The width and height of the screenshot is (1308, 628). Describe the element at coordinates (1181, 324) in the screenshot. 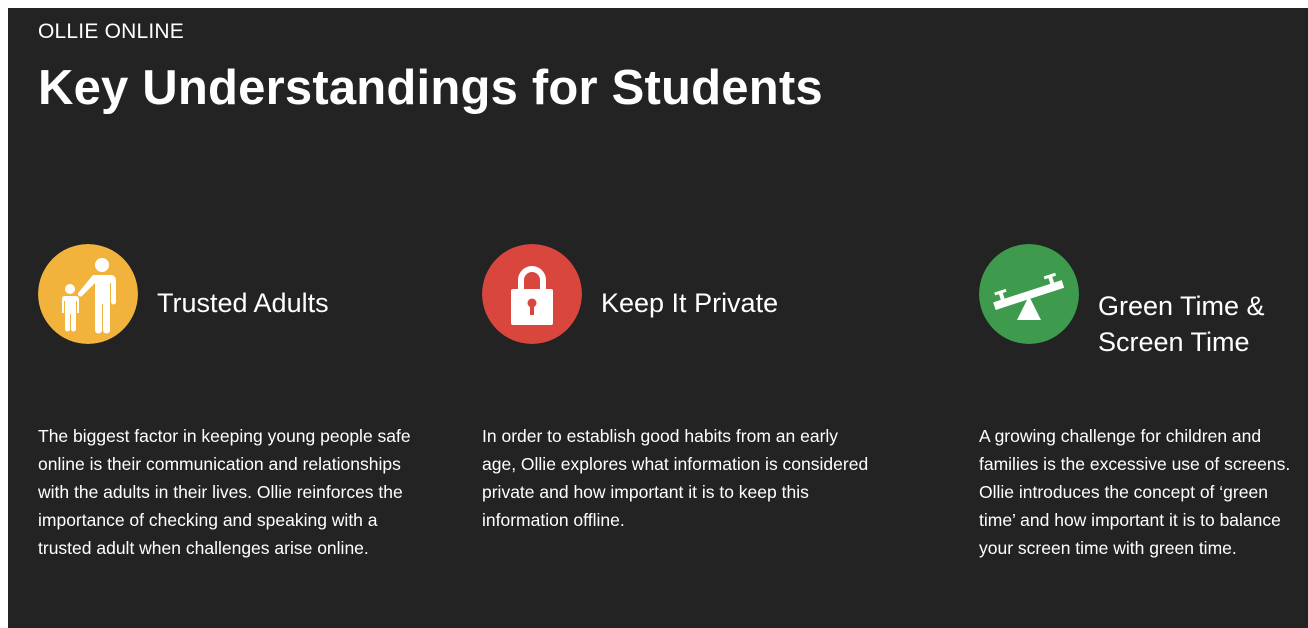

I see `card-title: Green Time & Screen Time` at that location.